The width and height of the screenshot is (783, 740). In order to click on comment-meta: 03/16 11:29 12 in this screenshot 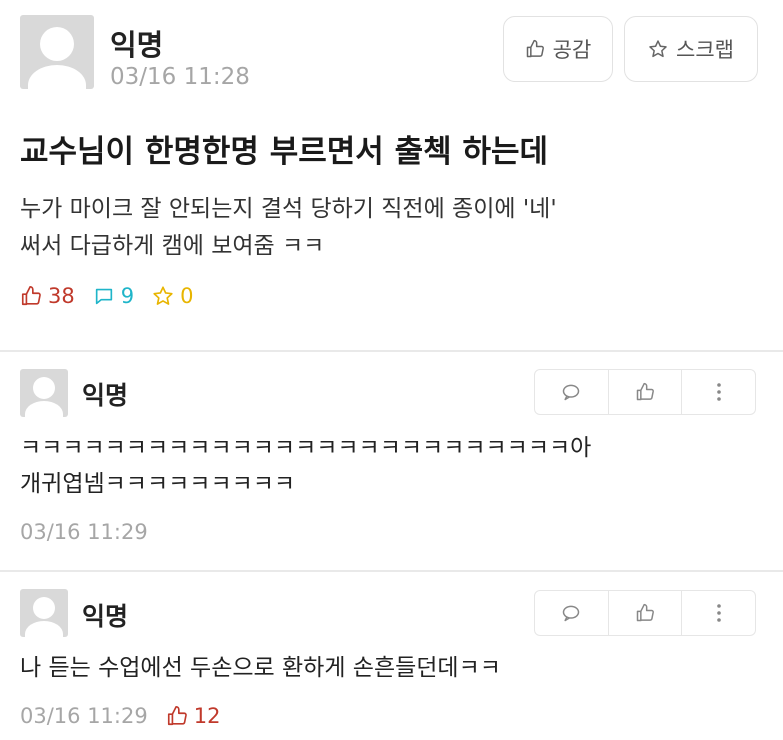, I will do `click(120, 716)`.